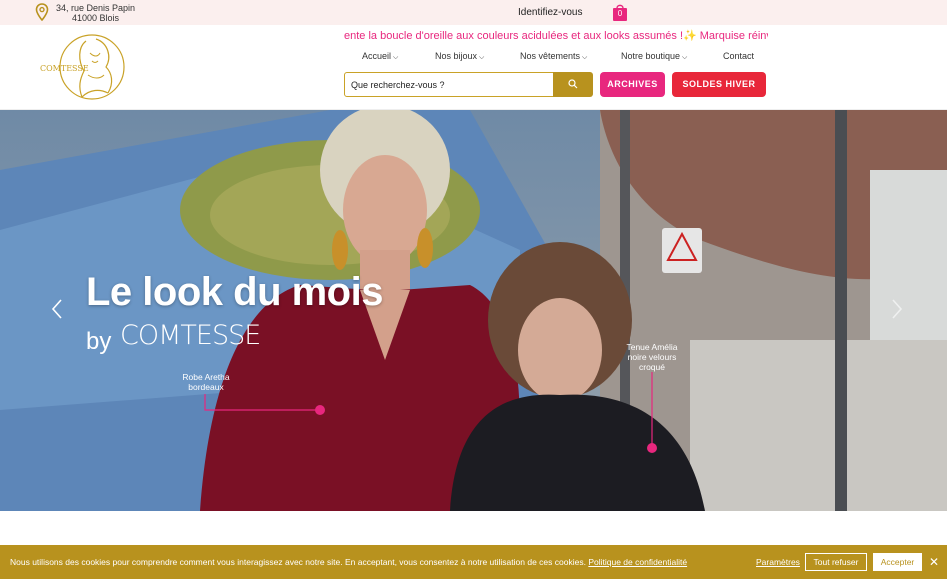 The image size is (947, 579). What do you see at coordinates (206, 382) in the screenshot?
I see `hotspot-label-robe: Robe Aretha bordeaux` at bounding box center [206, 382].